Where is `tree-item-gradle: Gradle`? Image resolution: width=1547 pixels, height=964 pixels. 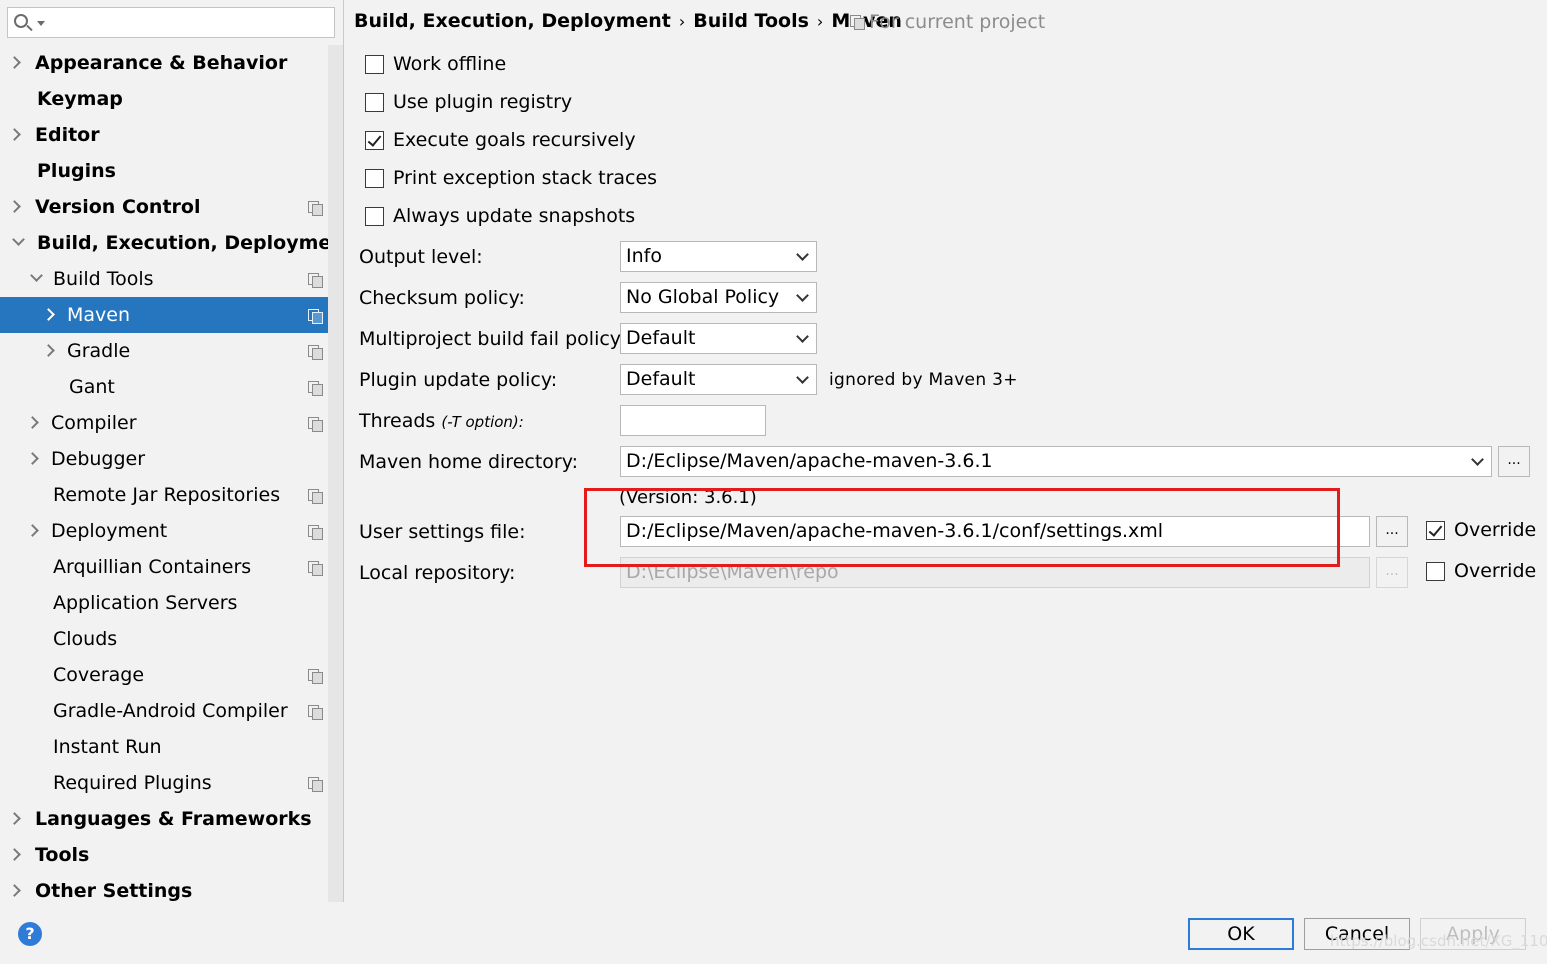
tree-item-gradle: Gradle is located at coordinates (171, 351).